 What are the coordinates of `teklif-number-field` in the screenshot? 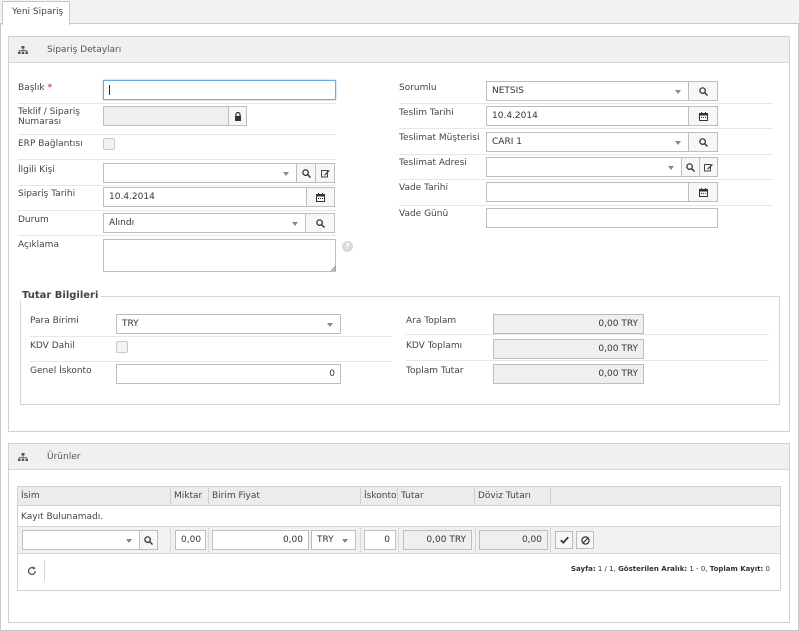 It's located at (166, 116).